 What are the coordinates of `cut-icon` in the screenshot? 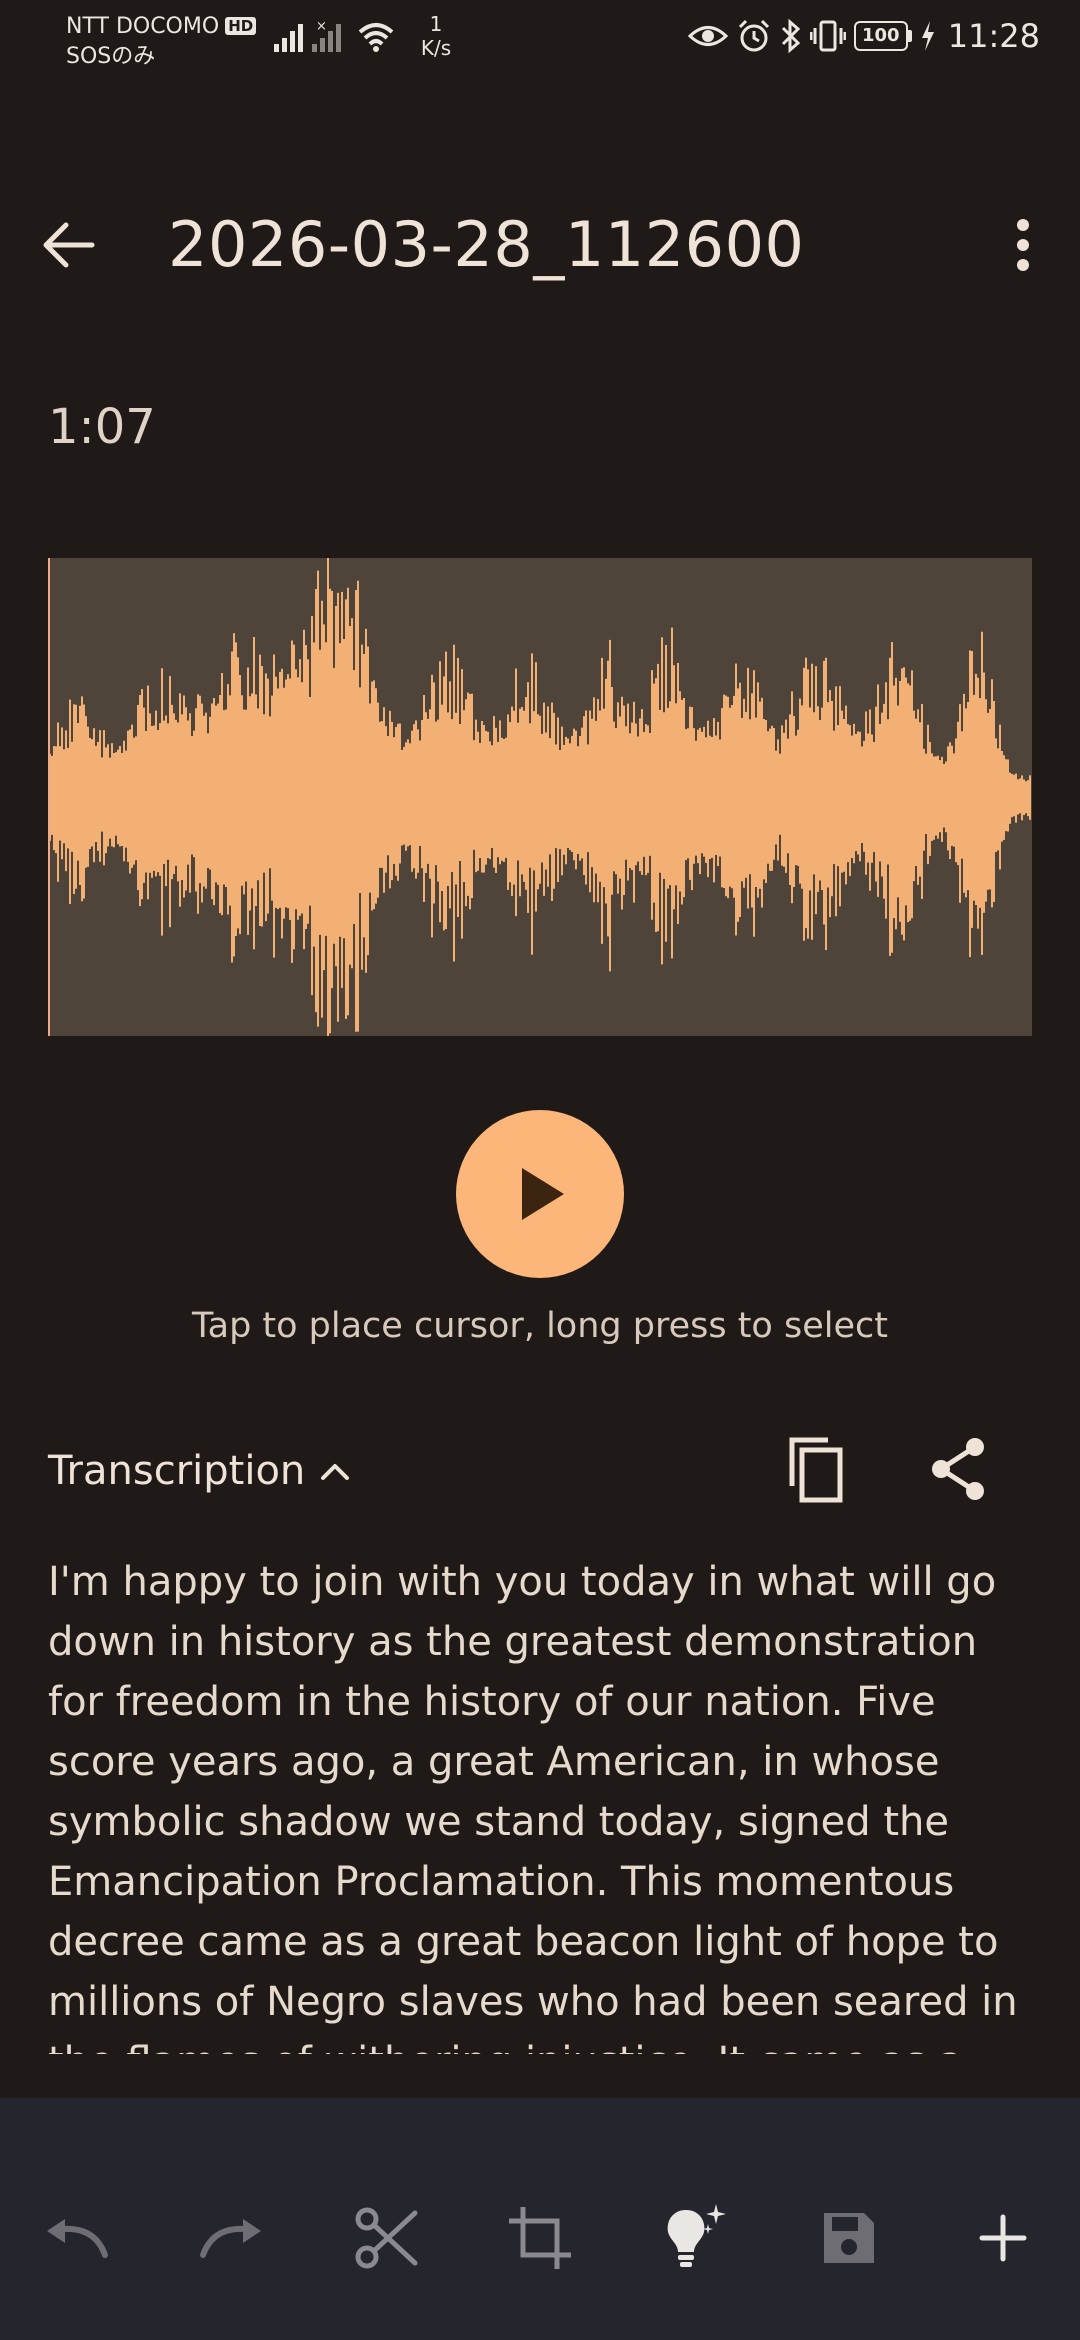 It's located at (386, 2238).